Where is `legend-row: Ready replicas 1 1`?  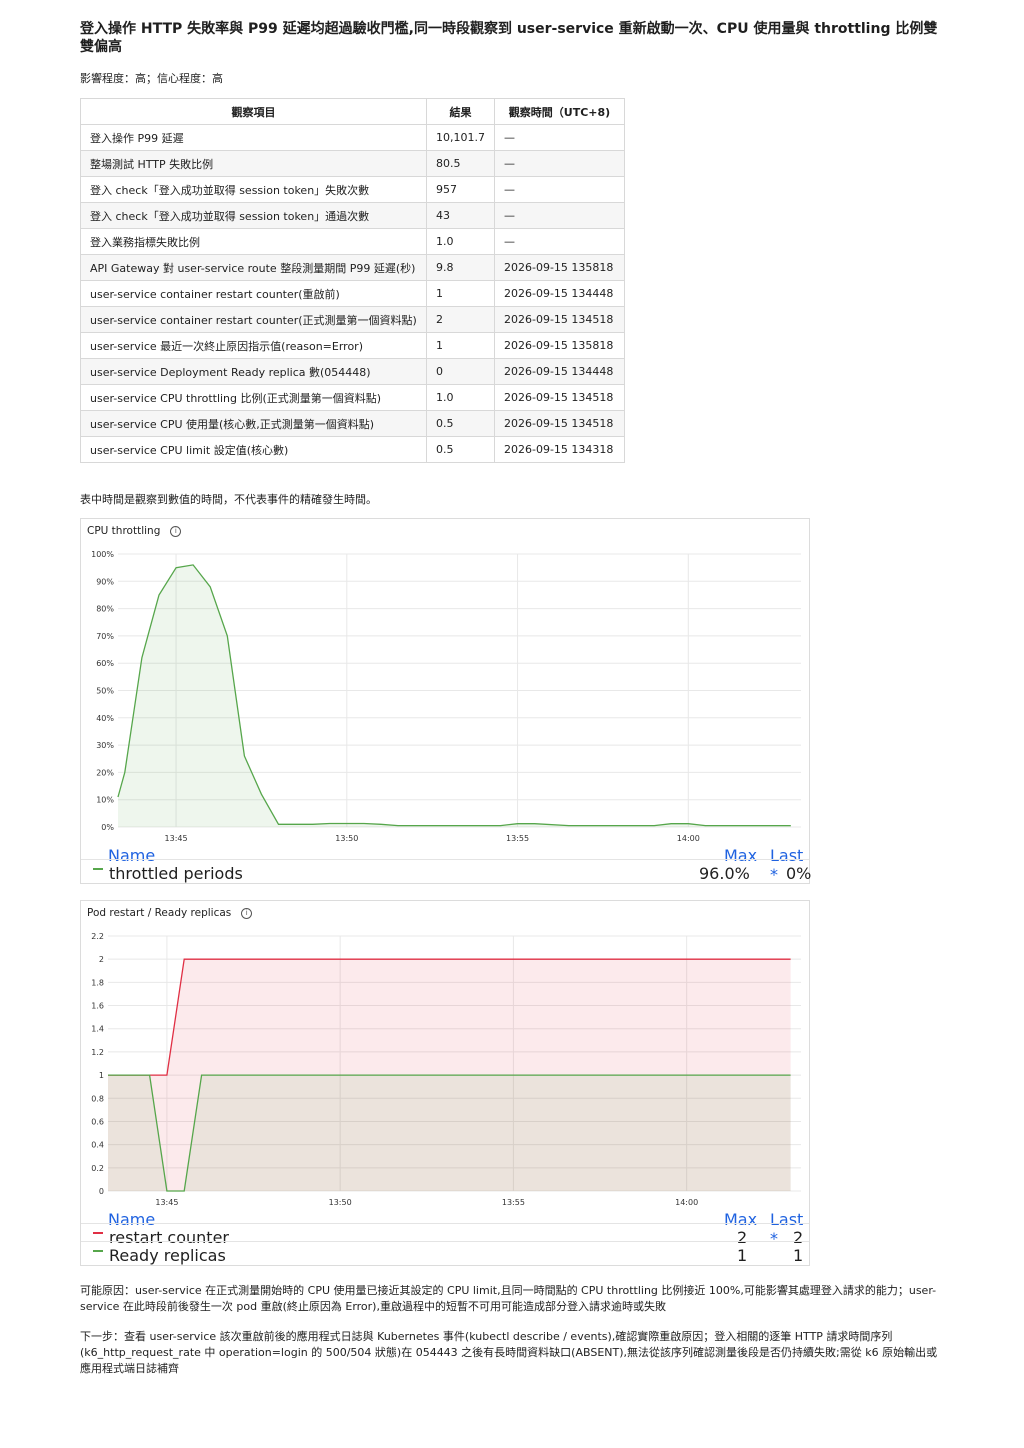
legend-row: Ready replicas 1 1 is located at coordinates (445, 1253).